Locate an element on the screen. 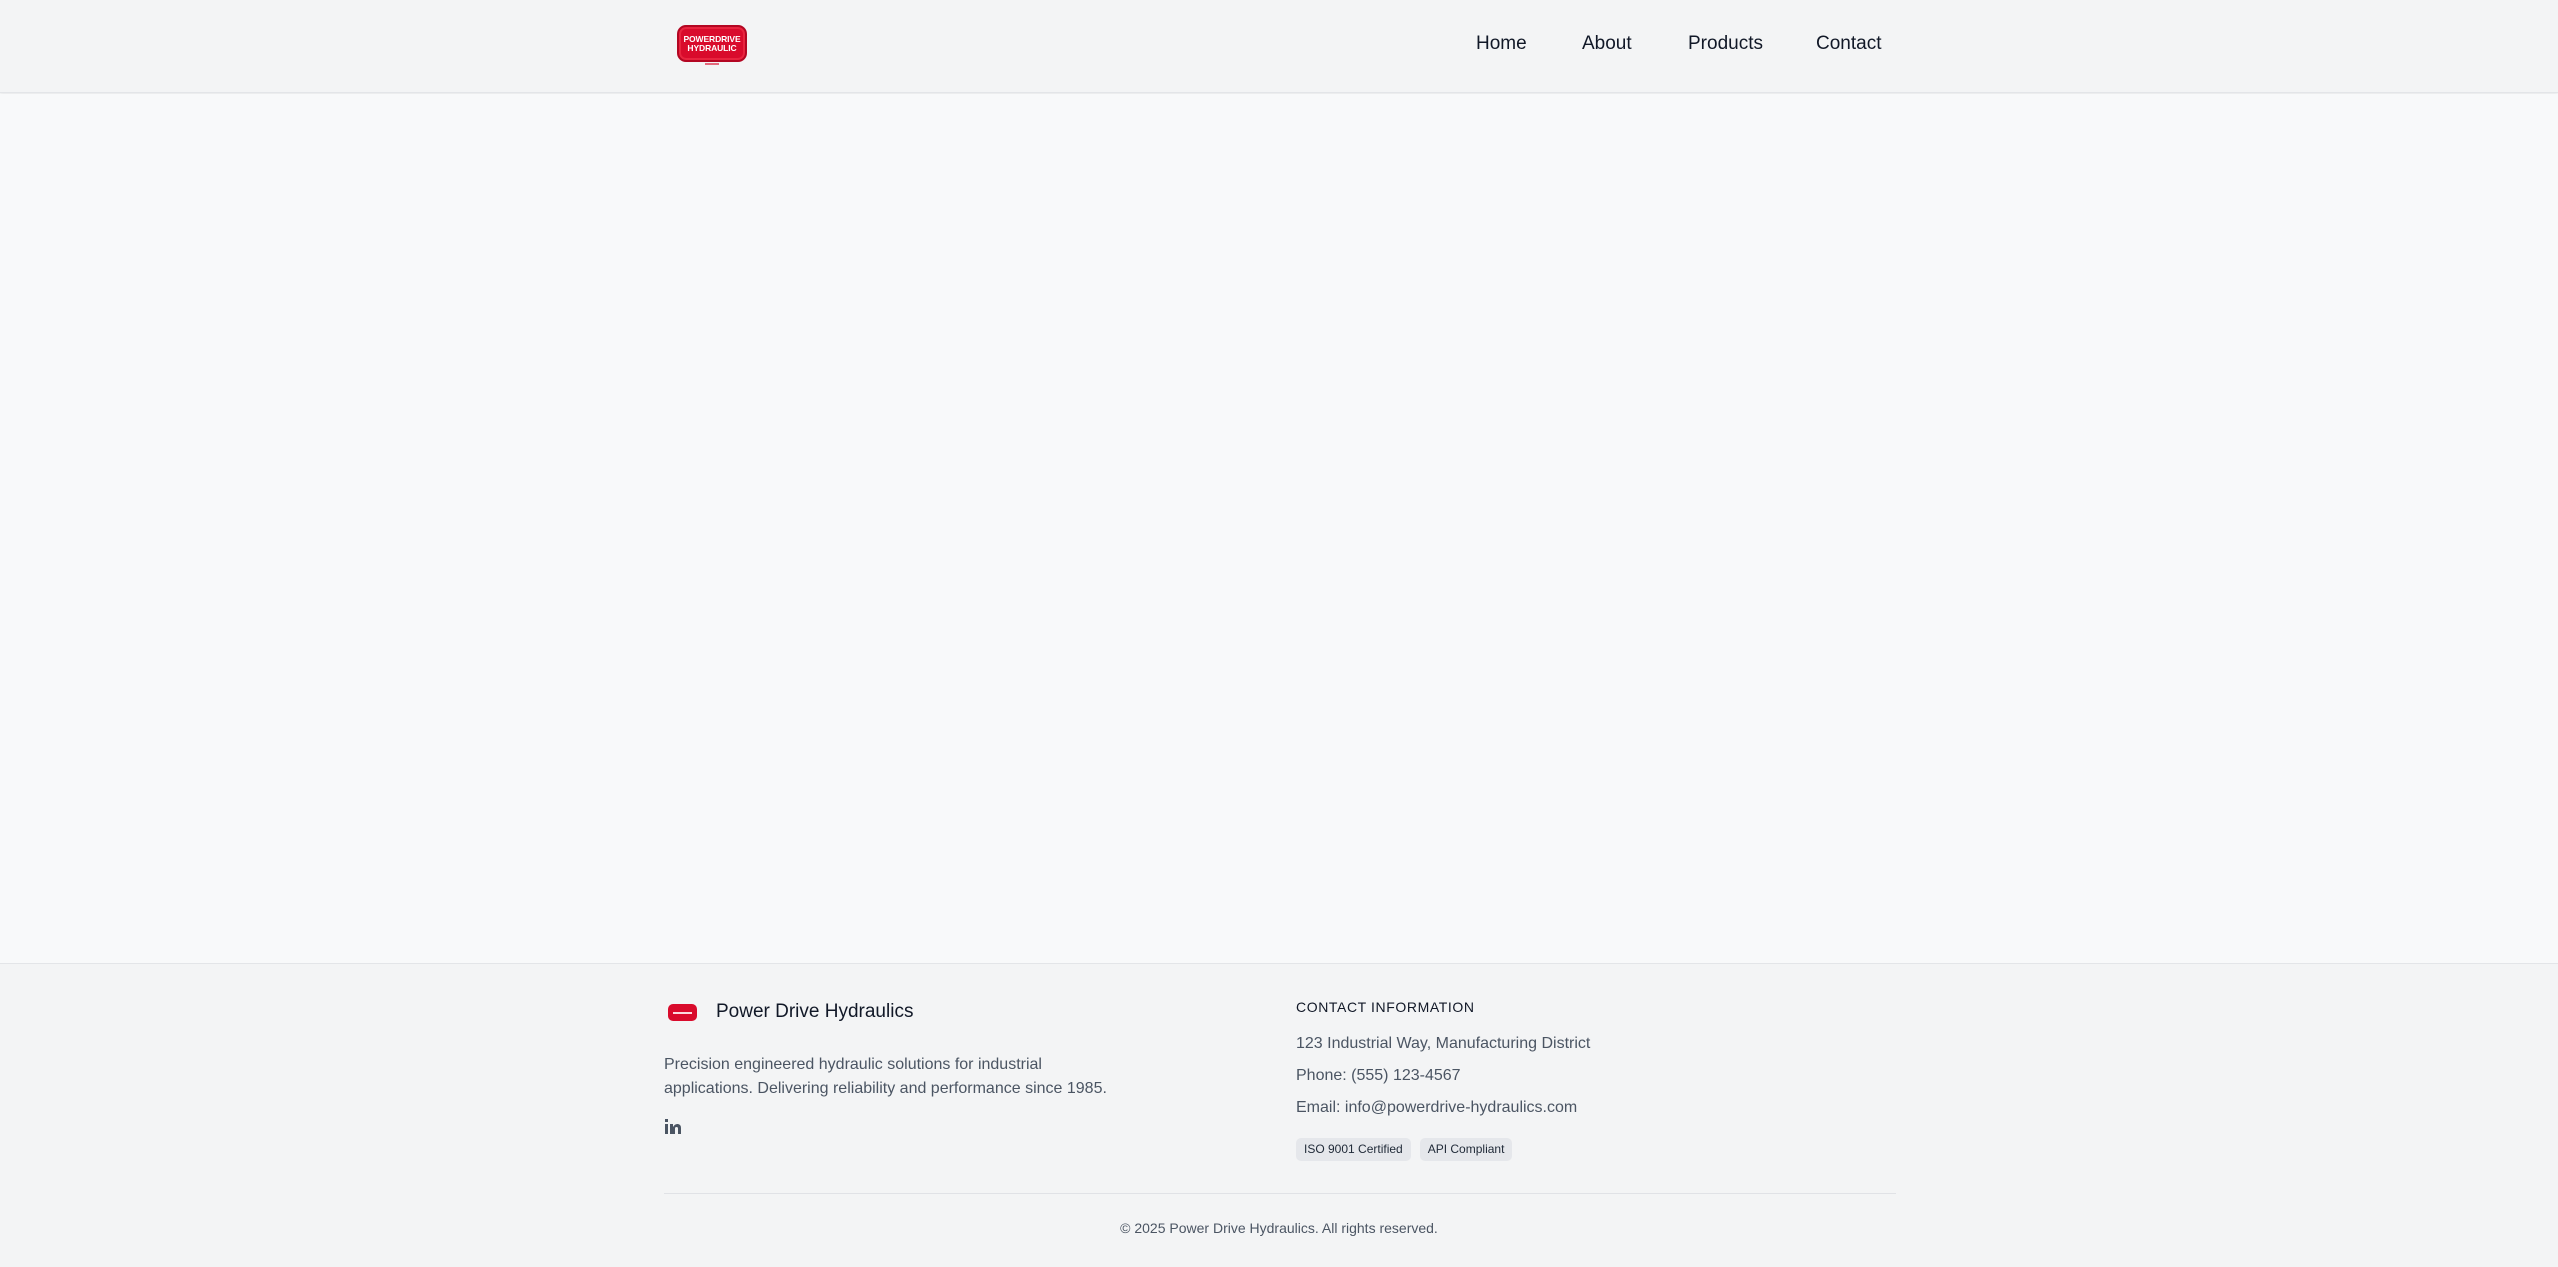 This screenshot has width=2558, height=1267. logo-badge: POWERDRIVE HYDRAULIC is located at coordinates (712, 43).